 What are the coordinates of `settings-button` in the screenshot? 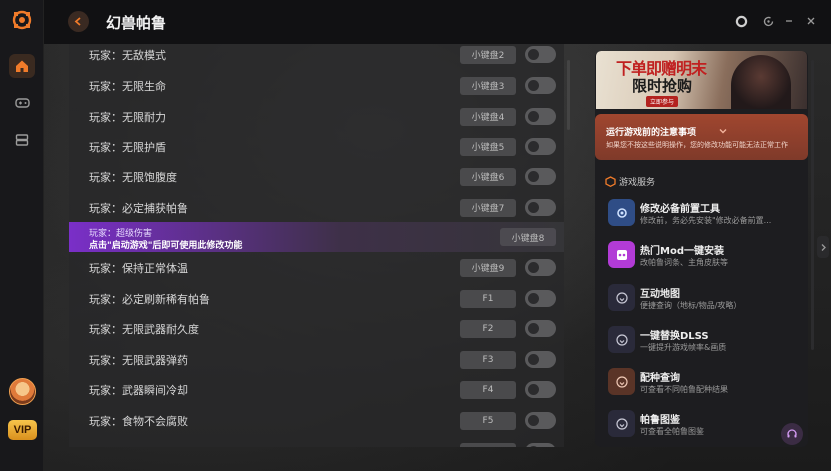 It's located at (741, 21).